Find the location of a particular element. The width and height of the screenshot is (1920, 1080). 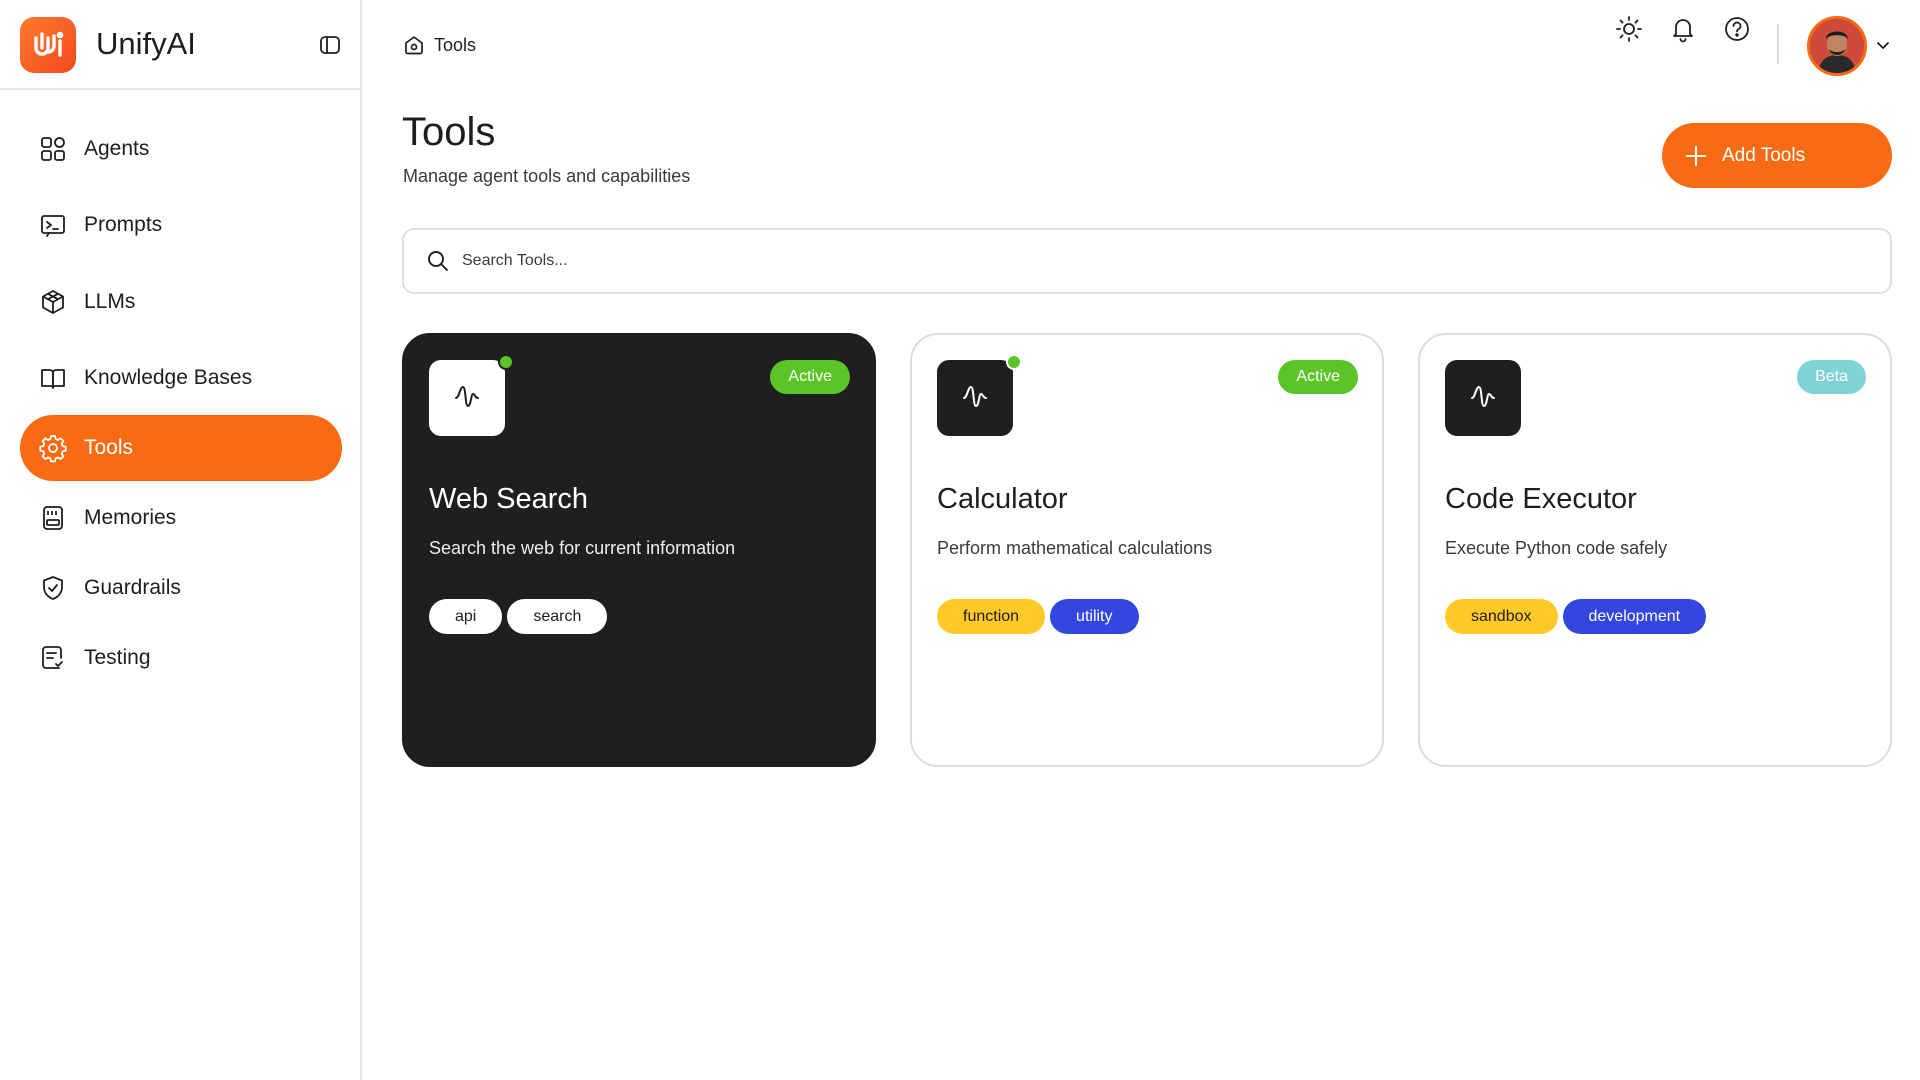

checklist-icon is located at coordinates (53, 658).